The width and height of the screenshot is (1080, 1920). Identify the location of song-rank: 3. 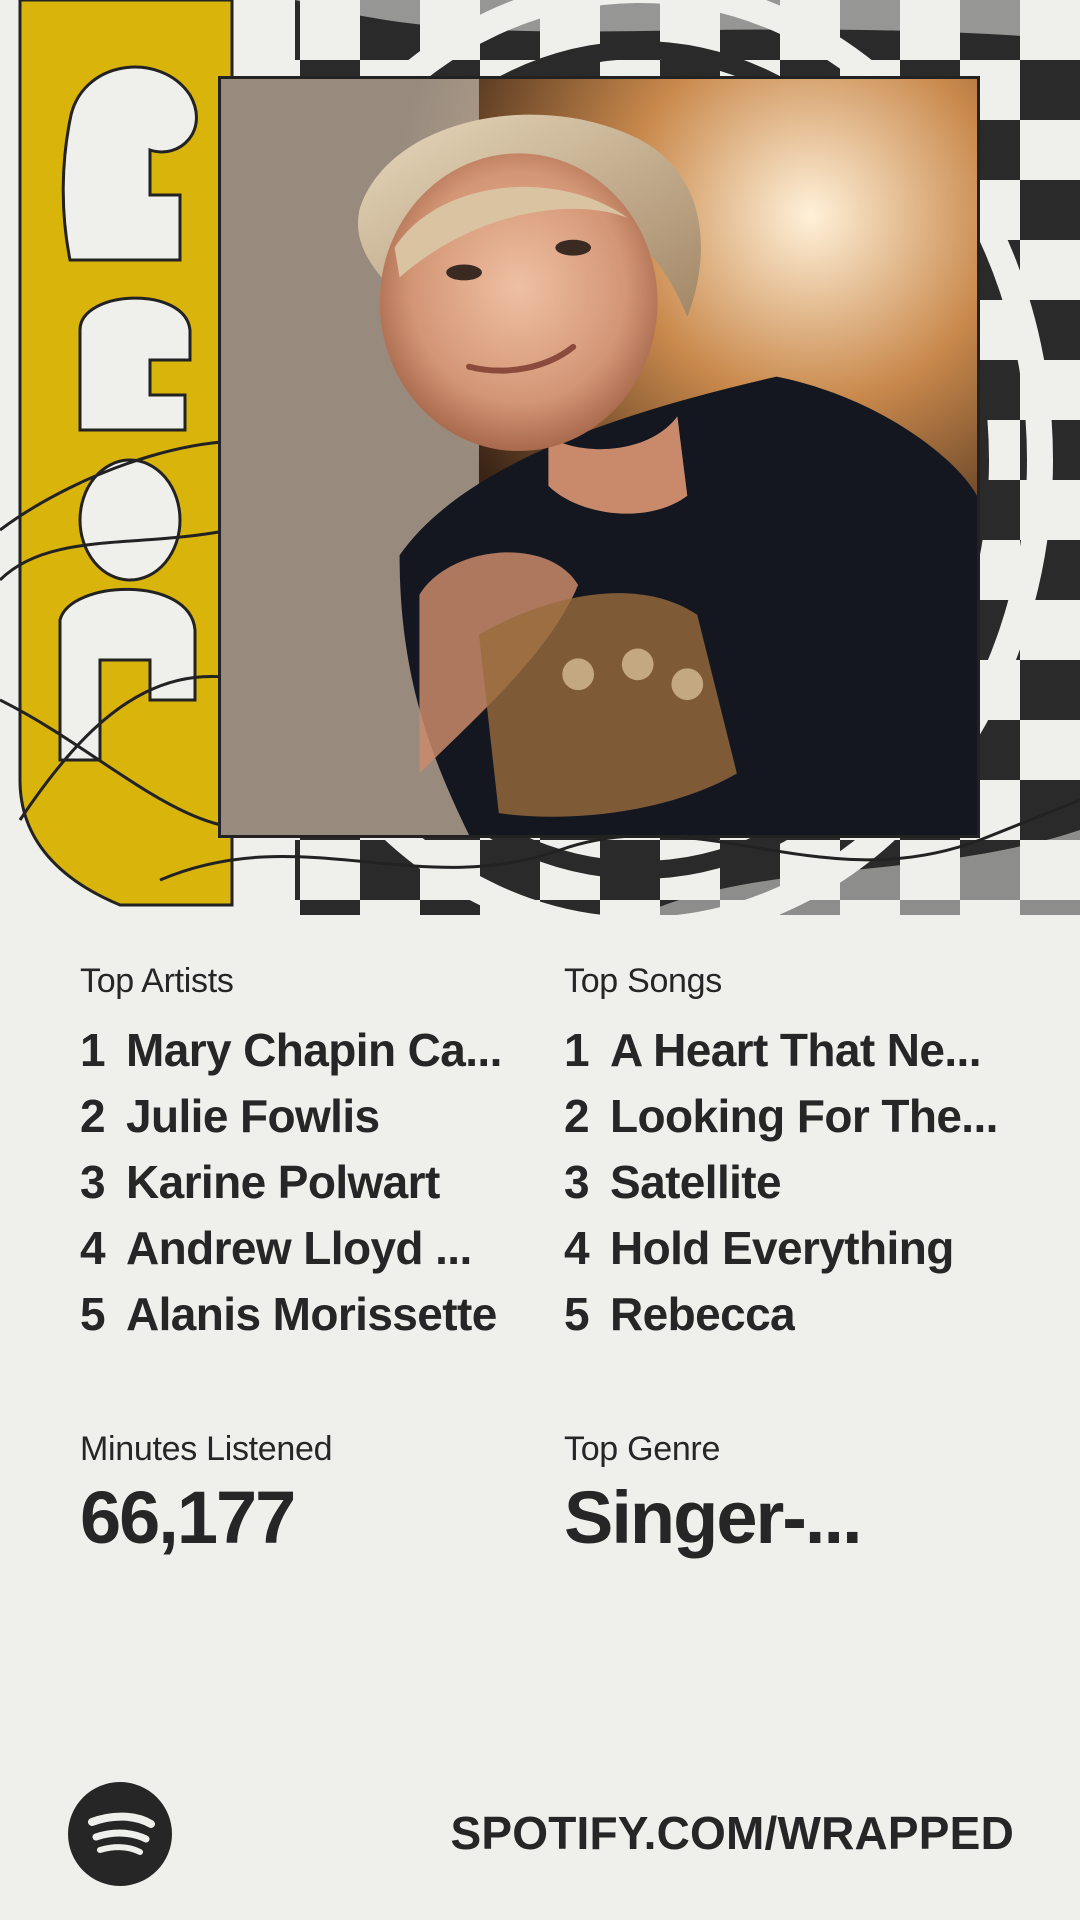
(577, 1182).